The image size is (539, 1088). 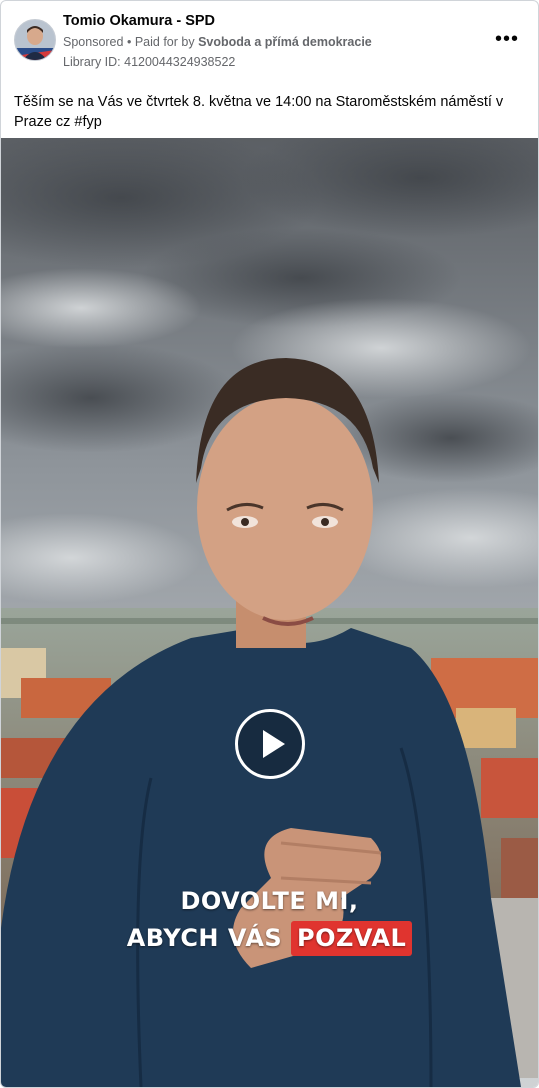 I want to click on overlay-line-1: DOVOLTE MI,, so click(x=269, y=901).